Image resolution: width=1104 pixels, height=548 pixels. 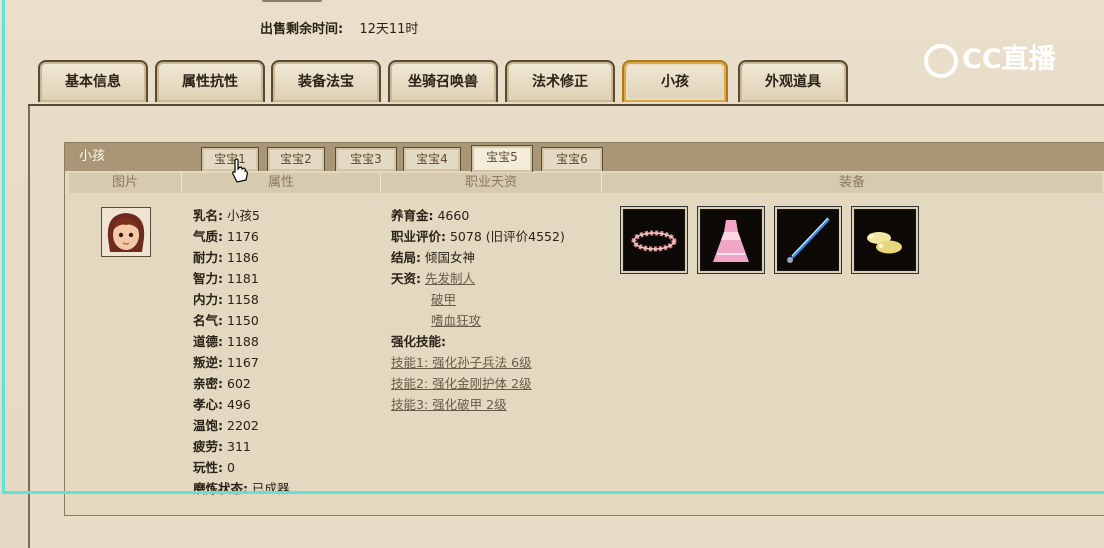 What do you see at coordinates (478, 257) in the screenshot?
I see `ending-row: 结局: 倾国女神` at bounding box center [478, 257].